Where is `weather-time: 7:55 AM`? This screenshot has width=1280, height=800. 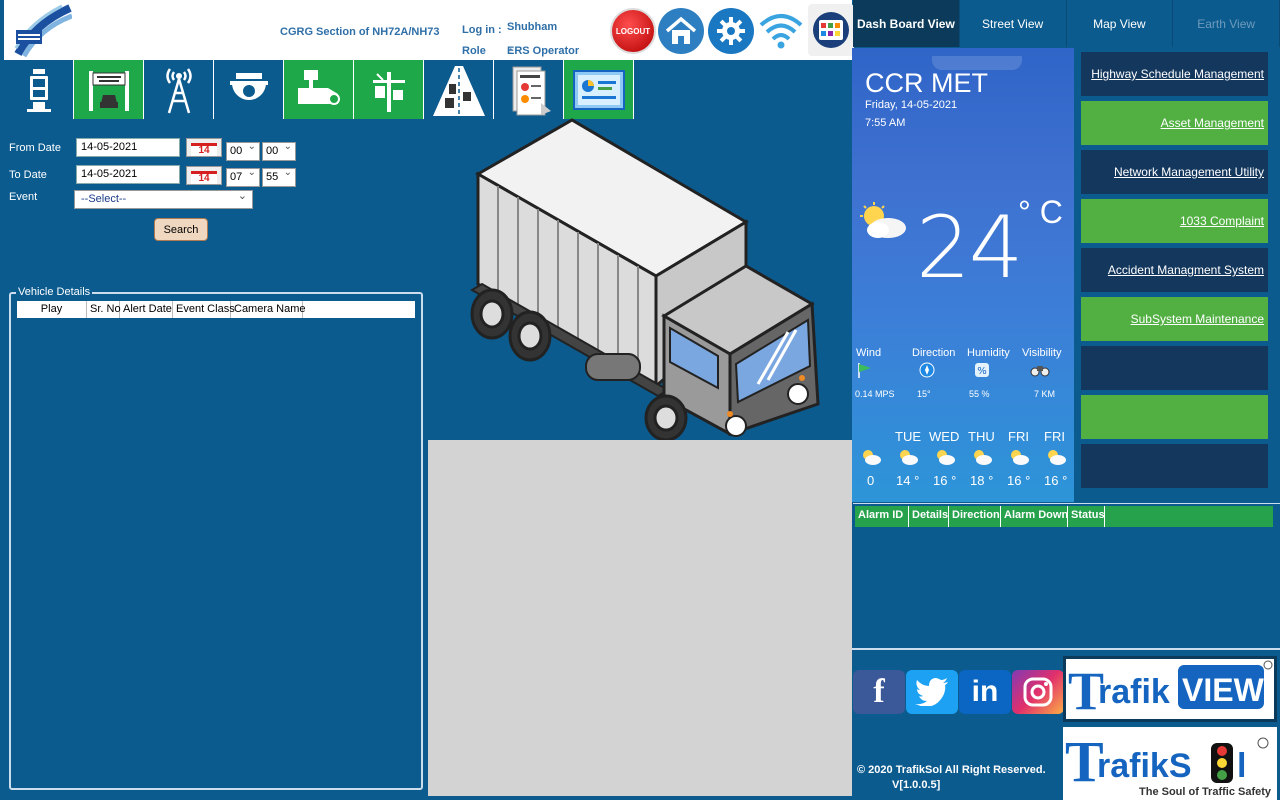
weather-time: 7:55 AM is located at coordinates (885, 123).